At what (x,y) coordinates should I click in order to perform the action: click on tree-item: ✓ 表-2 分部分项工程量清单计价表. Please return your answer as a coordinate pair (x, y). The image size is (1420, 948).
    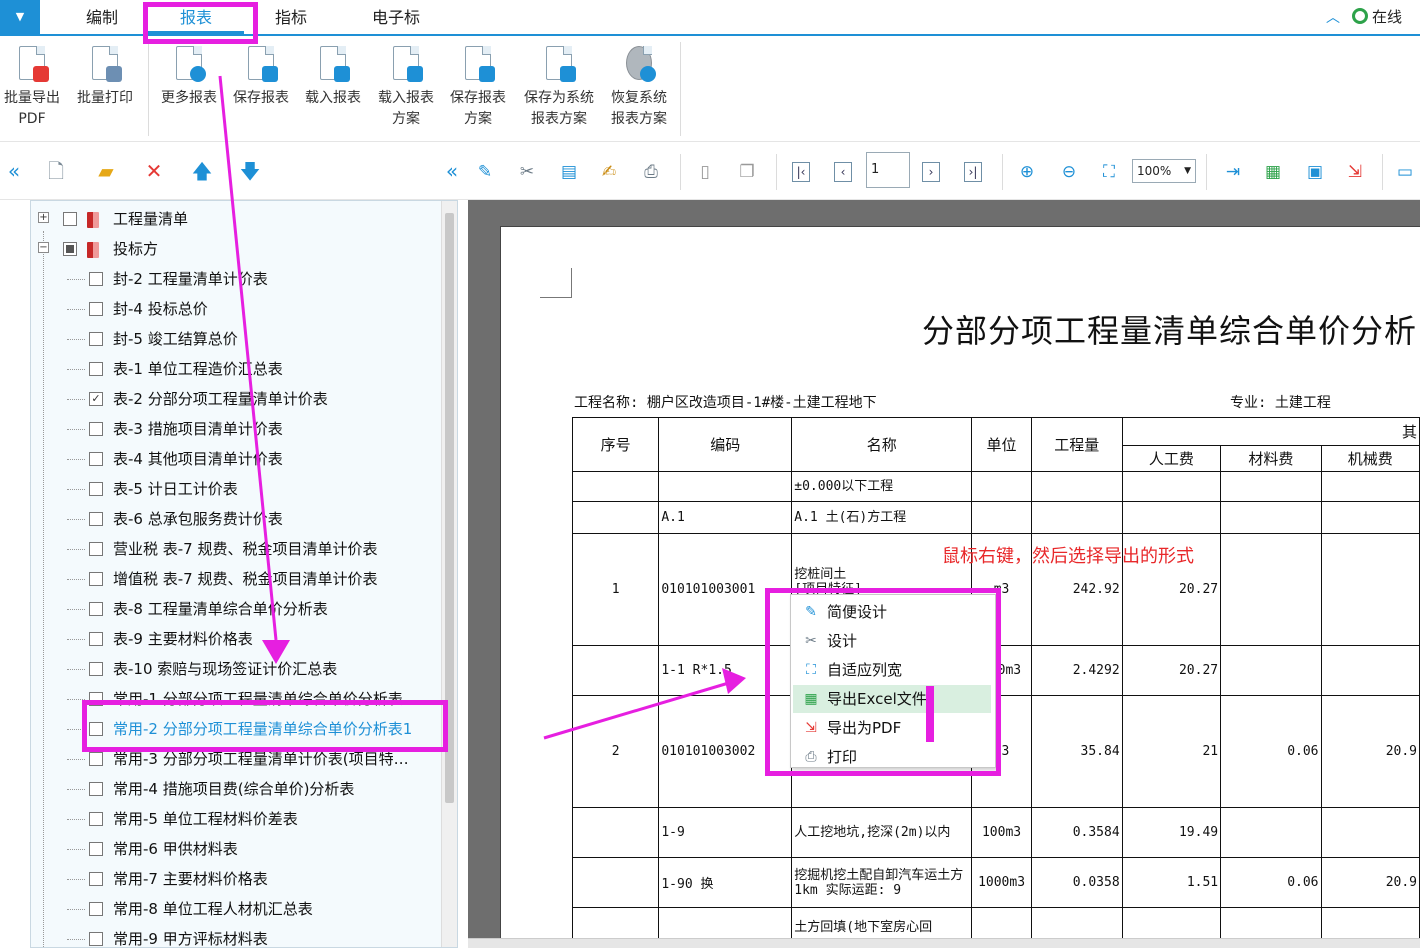
    Looking at the image, I should click on (236, 399).